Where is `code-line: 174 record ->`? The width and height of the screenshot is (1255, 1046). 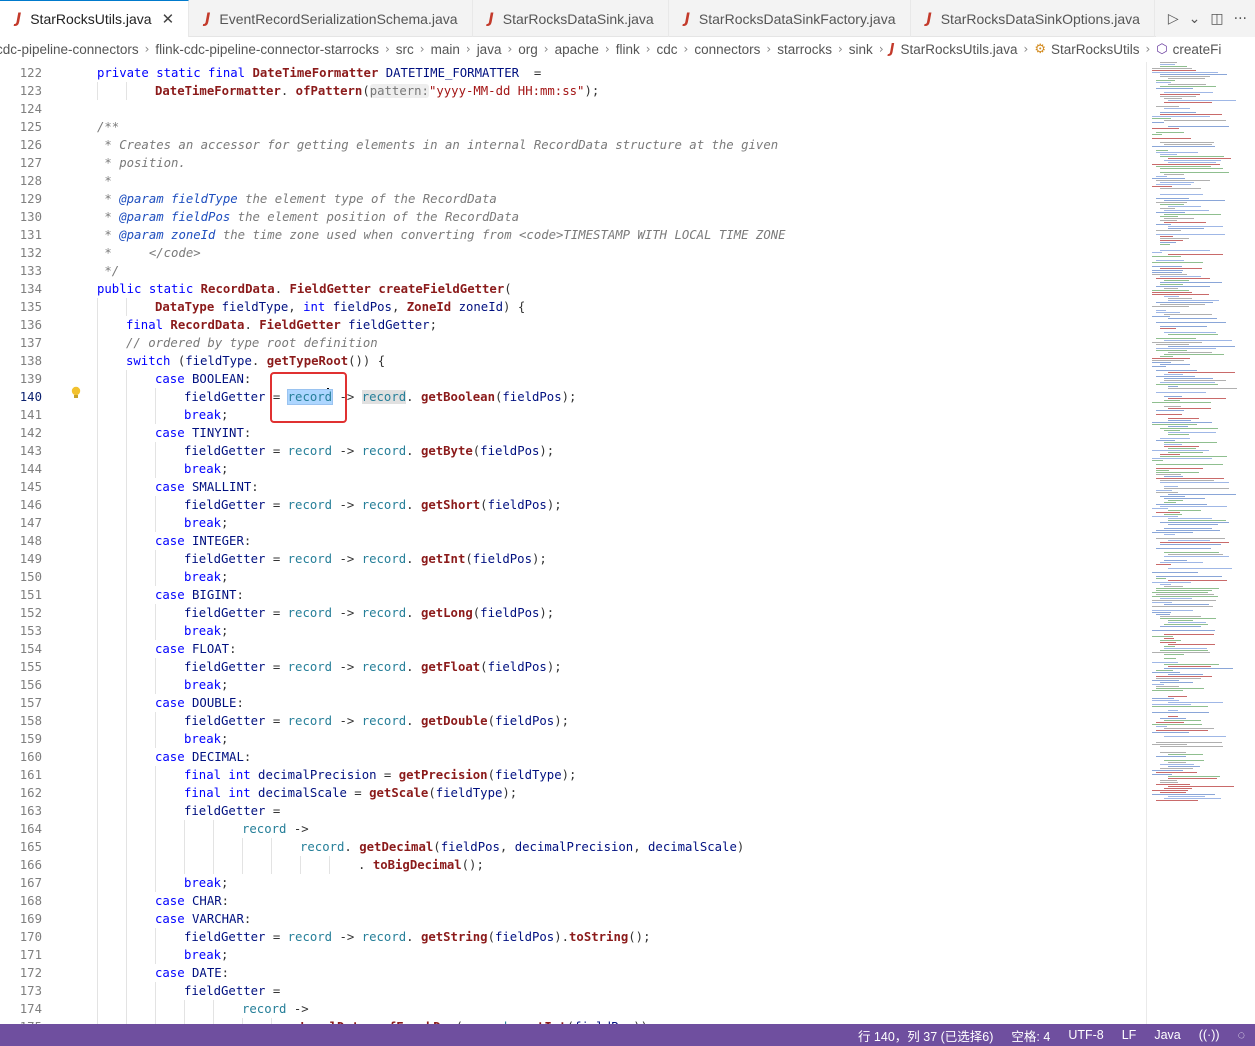 code-line: 174 record -> is located at coordinates (572, 1009).